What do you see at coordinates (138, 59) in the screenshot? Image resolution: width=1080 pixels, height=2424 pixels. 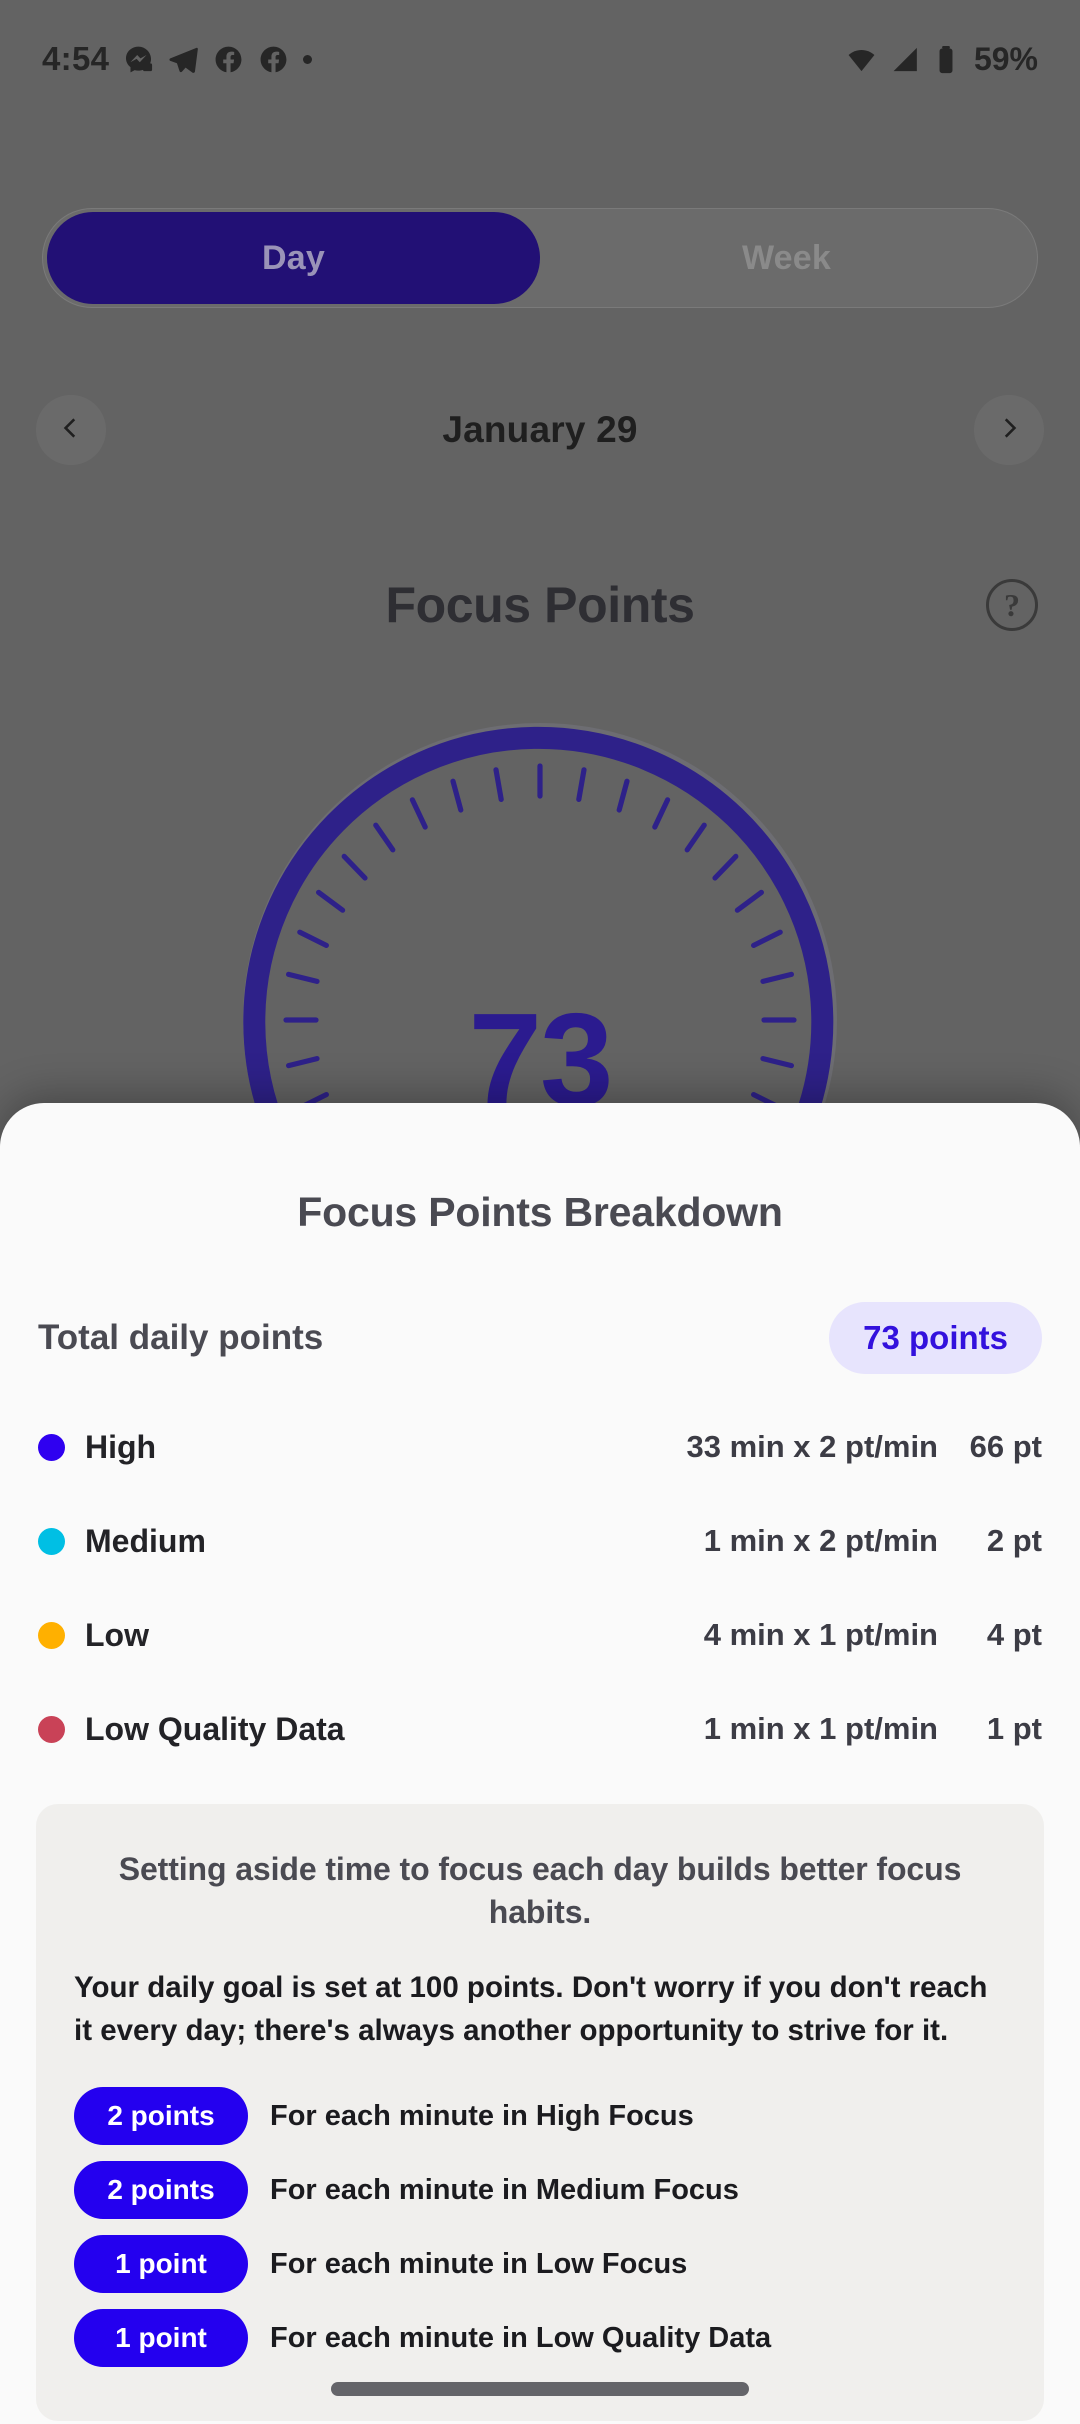 I see `messenger-chat-icon` at bounding box center [138, 59].